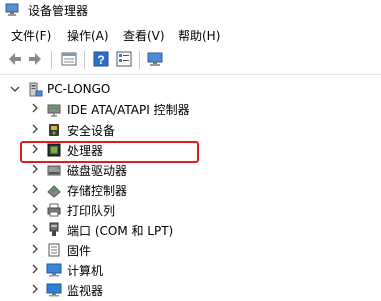 The width and height of the screenshot is (381, 301). What do you see at coordinates (12, 9) in the screenshot?
I see `device-manager-icon` at bounding box center [12, 9].